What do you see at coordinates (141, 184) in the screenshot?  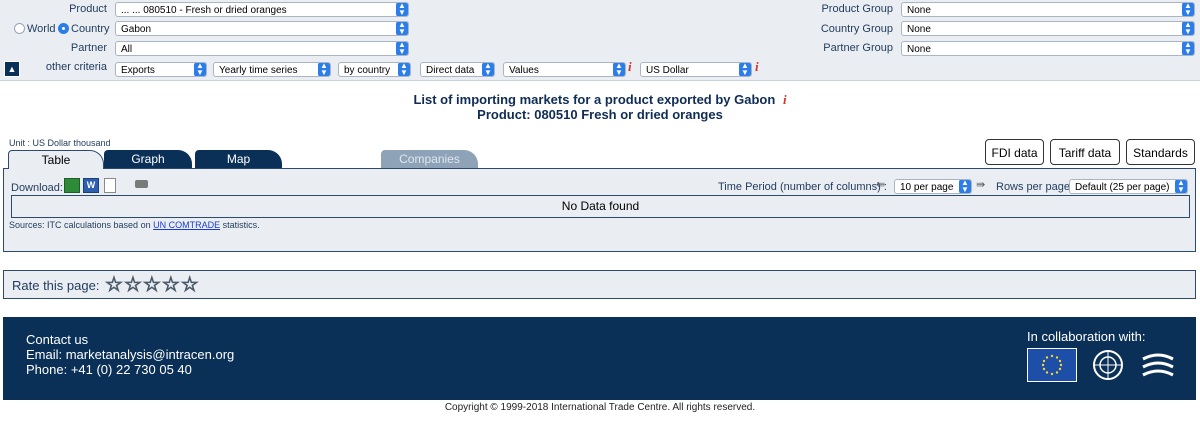 I see `printer-icon` at bounding box center [141, 184].